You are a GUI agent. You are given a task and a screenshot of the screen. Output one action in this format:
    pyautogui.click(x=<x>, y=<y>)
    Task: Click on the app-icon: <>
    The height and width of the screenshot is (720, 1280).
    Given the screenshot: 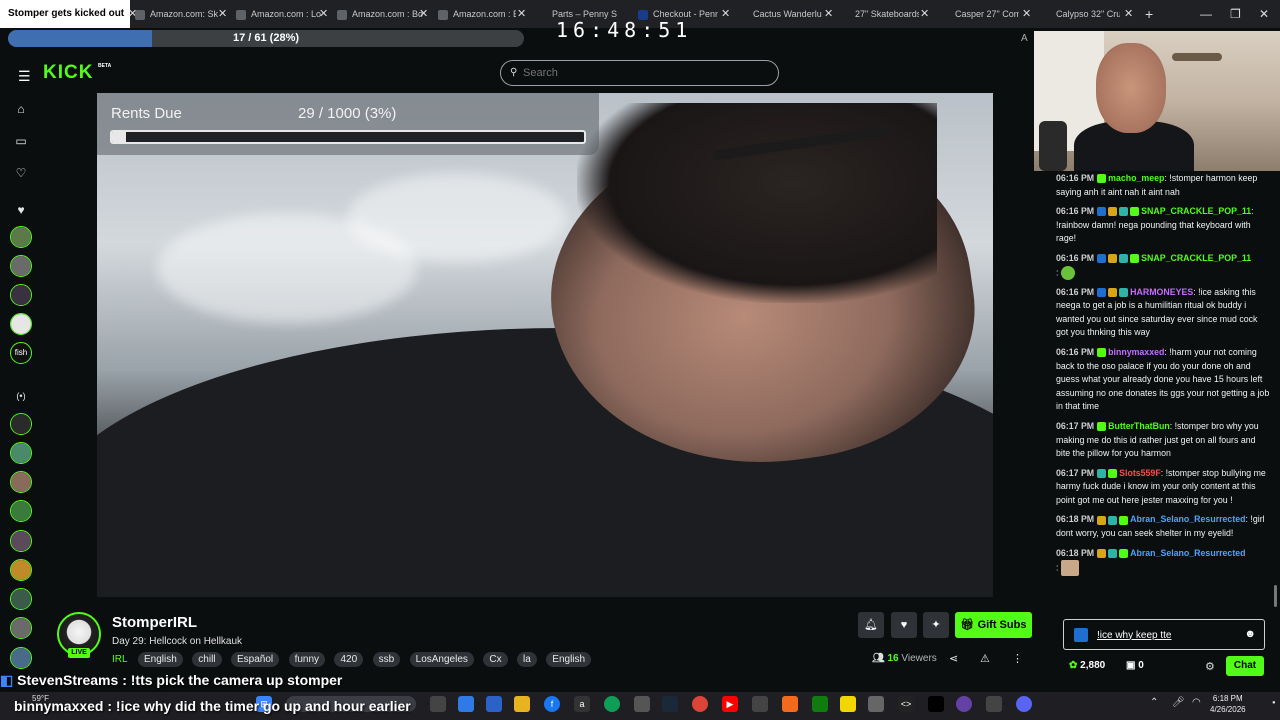 What is the action you would take?
    pyautogui.click(x=906, y=704)
    